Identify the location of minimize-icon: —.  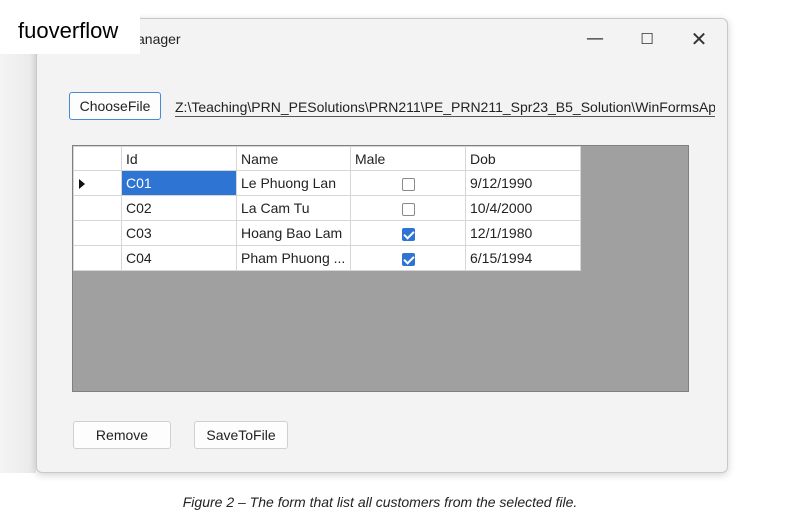
(595, 39).